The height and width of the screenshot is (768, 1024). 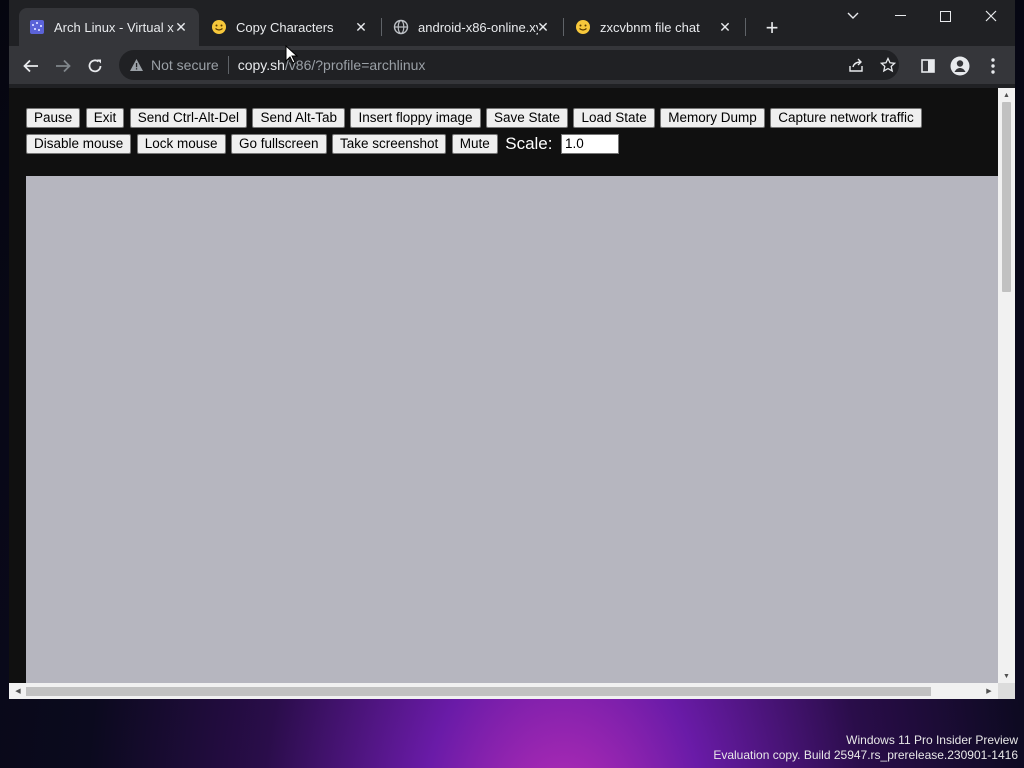 What do you see at coordinates (389, 144) in the screenshot?
I see `screenshot-button: Take screenshot` at bounding box center [389, 144].